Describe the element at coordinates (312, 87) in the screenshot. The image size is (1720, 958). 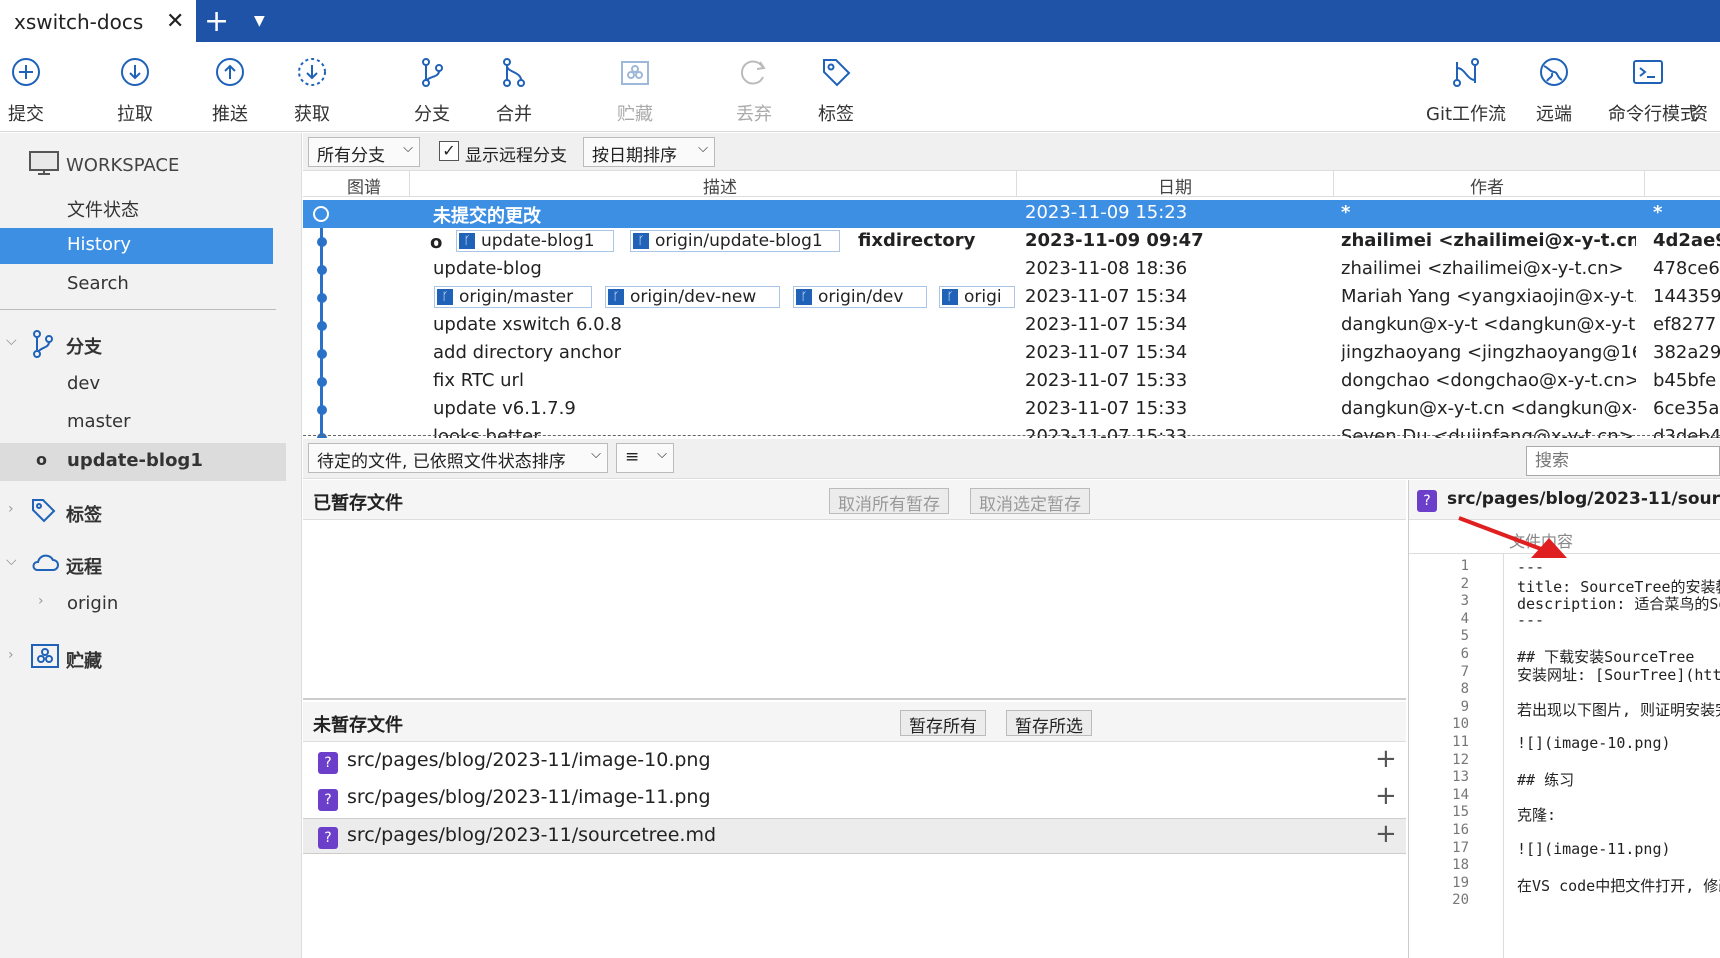
I see `fetch-button: 获取` at that location.